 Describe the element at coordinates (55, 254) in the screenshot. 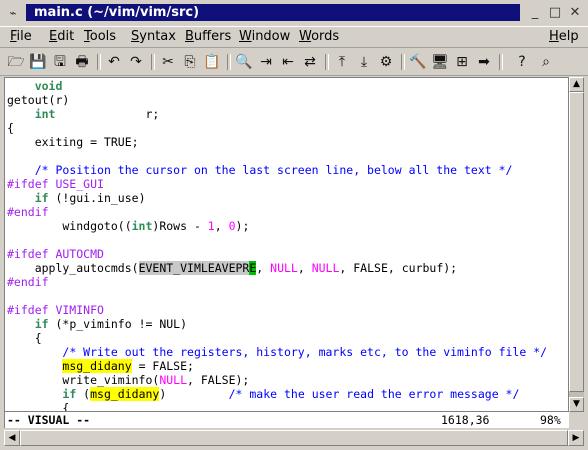

I see `code-line: #ifdef AUTOCMD` at that location.